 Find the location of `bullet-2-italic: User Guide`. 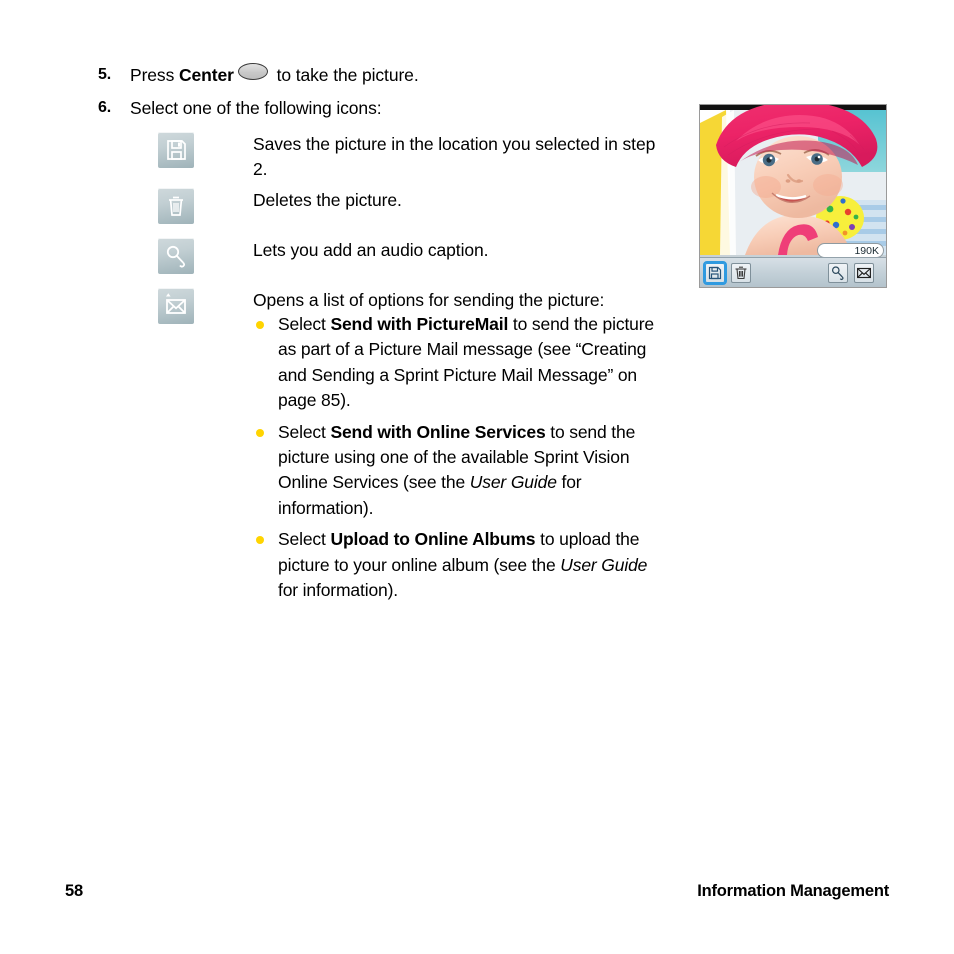

bullet-2-italic: User Guide is located at coordinates (513, 482).